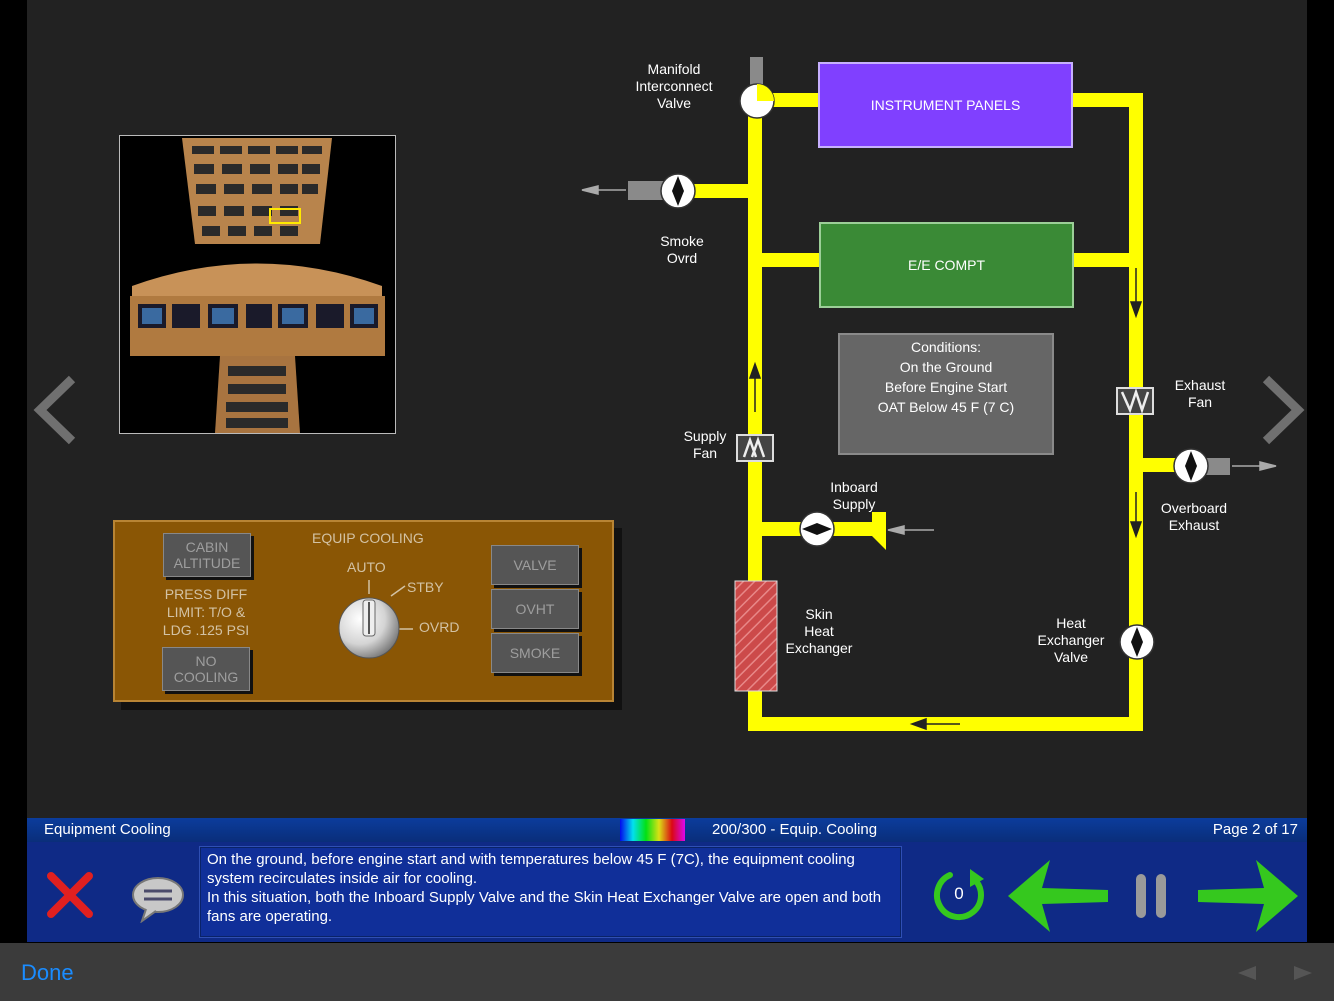 The width and height of the screenshot is (1334, 1001). Describe the element at coordinates (946, 407) in the screenshot. I see `conditions-line4: OAT Below 45 F (7 C)` at that location.